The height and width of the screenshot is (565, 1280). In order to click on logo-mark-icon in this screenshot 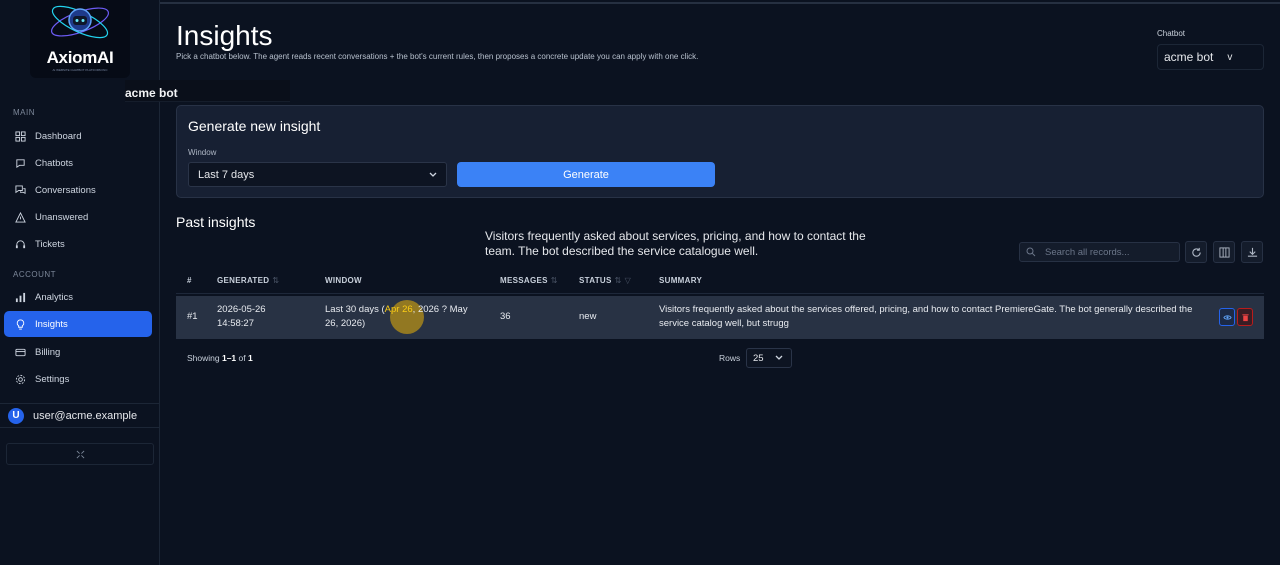, I will do `click(80, 22)`.